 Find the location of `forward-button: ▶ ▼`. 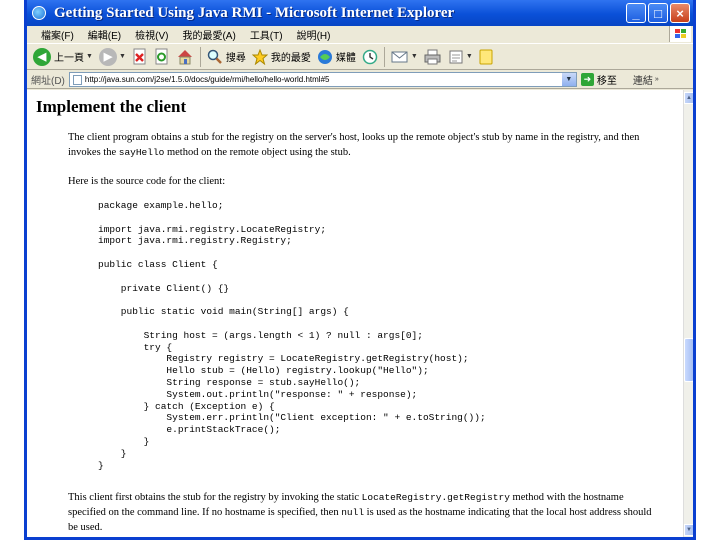

forward-button: ▶ ▼ is located at coordinates (112, 56).